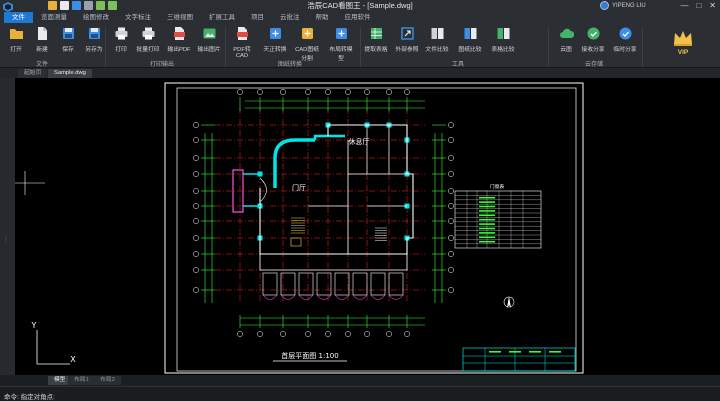 The width and height of the screenshot is (720, 401). I want to click on ribbon-button-label: 表格比较, so click(503, 50).